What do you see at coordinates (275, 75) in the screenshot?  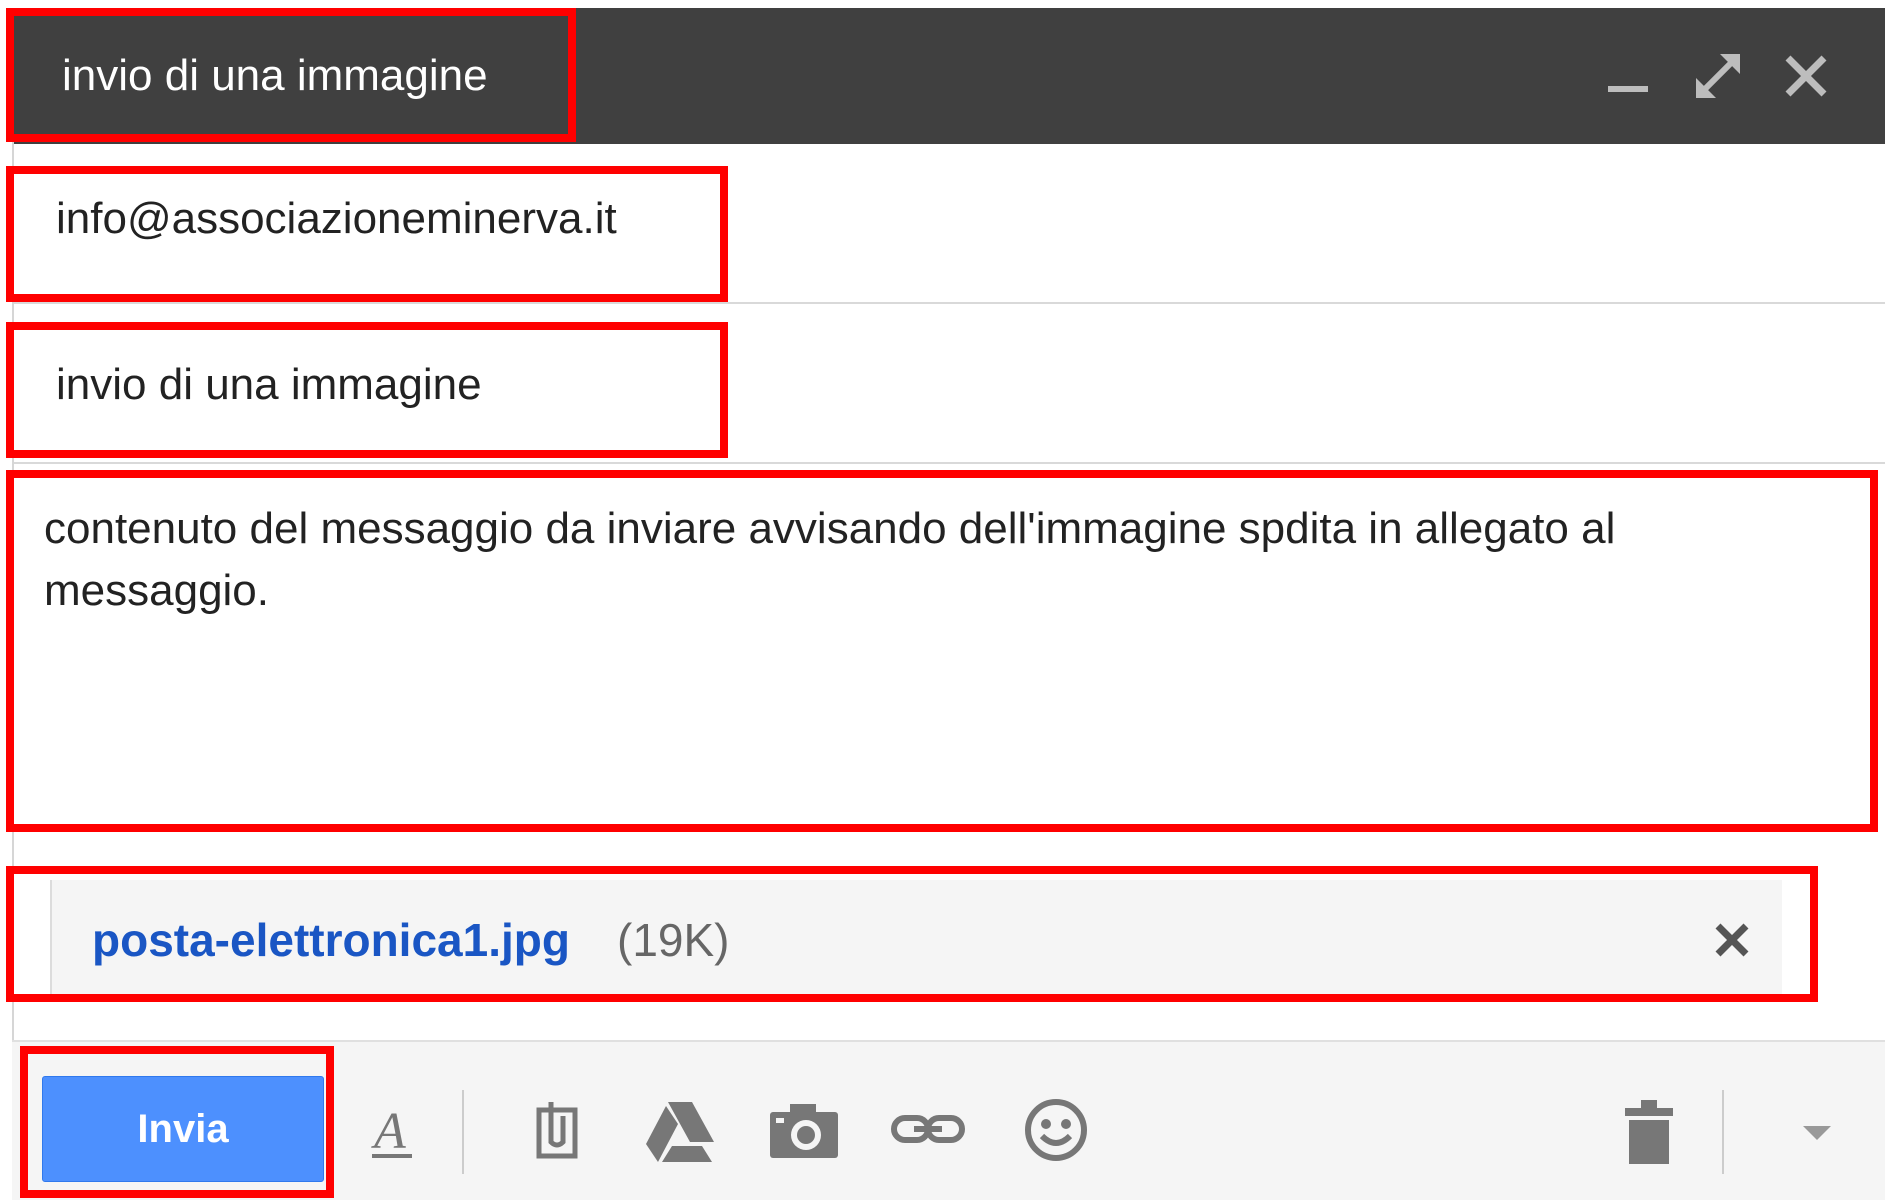 I see `compose-title: invio di una immagine` at bounding box center [275, 75].